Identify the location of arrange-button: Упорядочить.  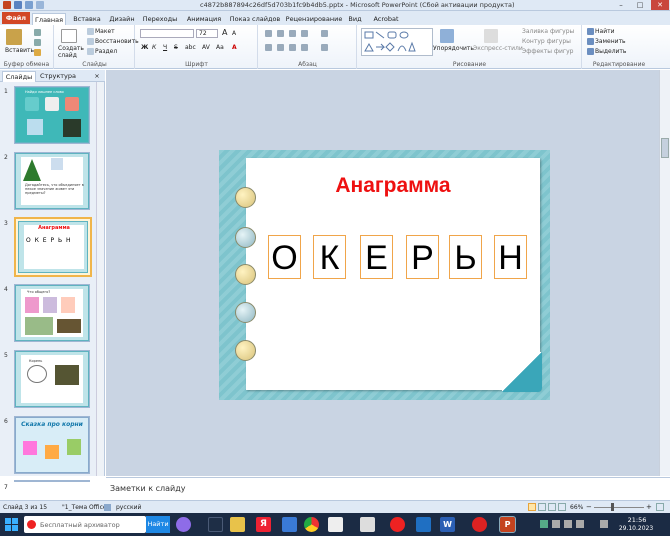
(453, 49).